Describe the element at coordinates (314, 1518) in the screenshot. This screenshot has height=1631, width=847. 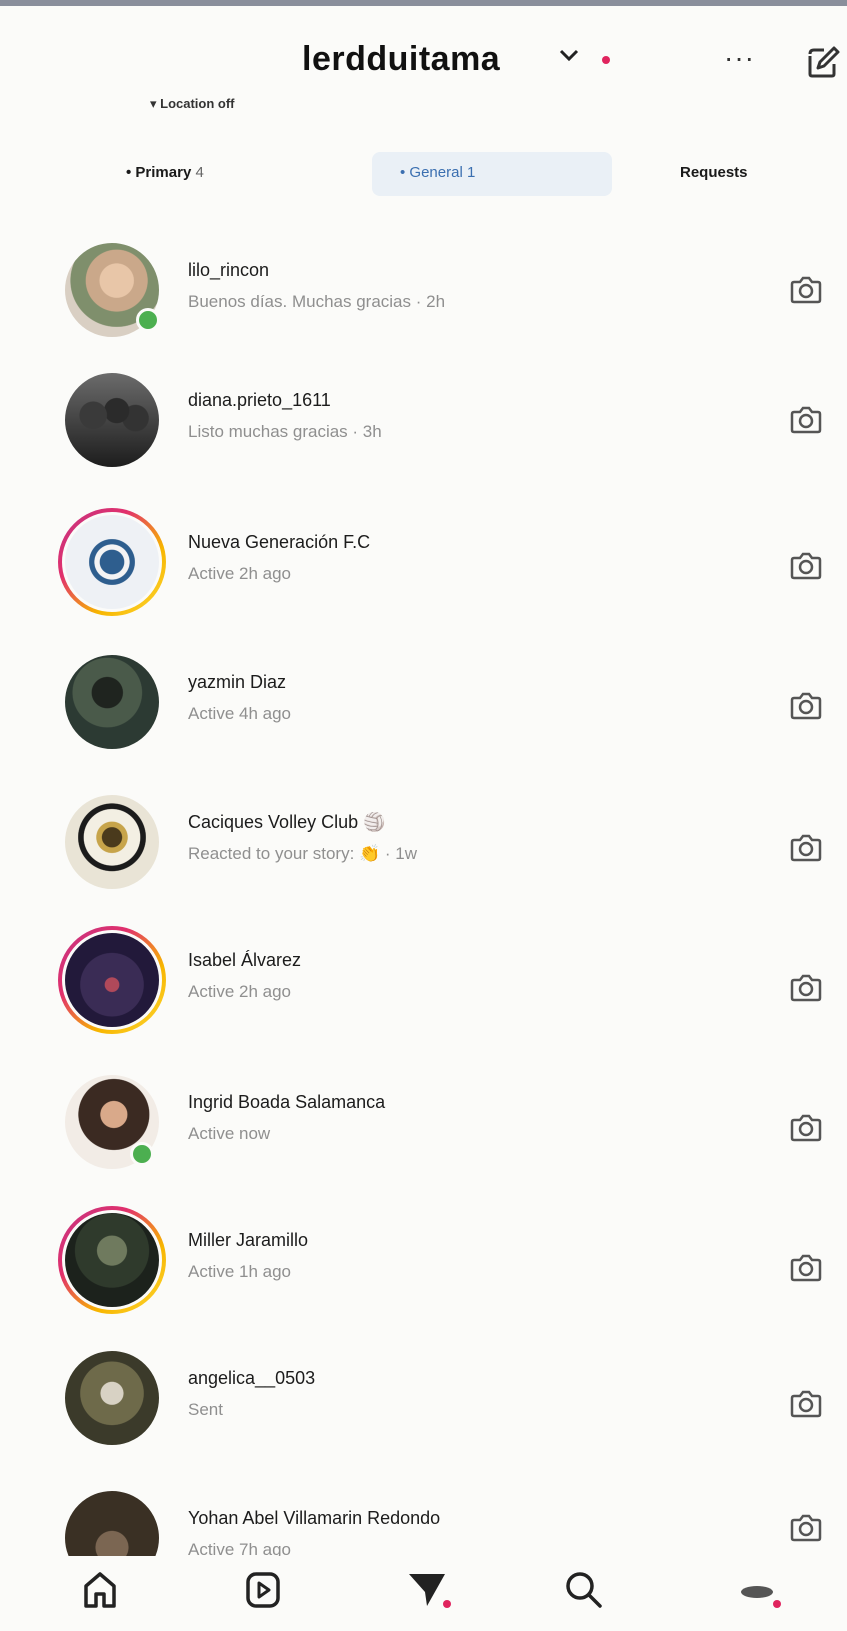
I see `chat-name: Yohan Abel Villamarin Redondo` at that location.